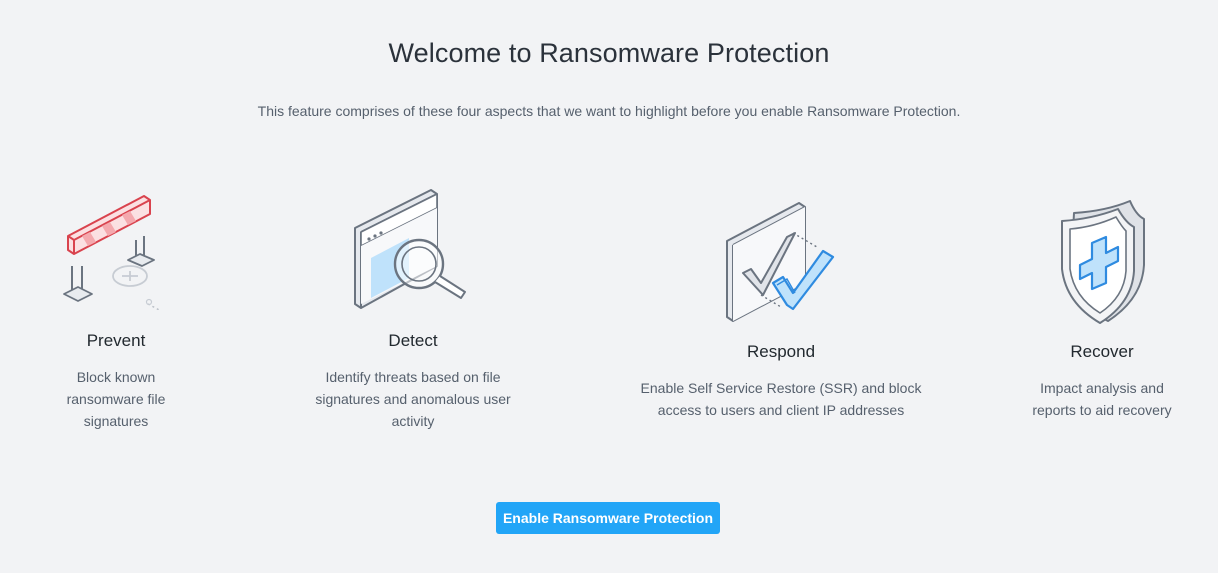  Describe the element at coordinates (413, 340) in the screenshot. I see `feature-name: Detect` at that location.